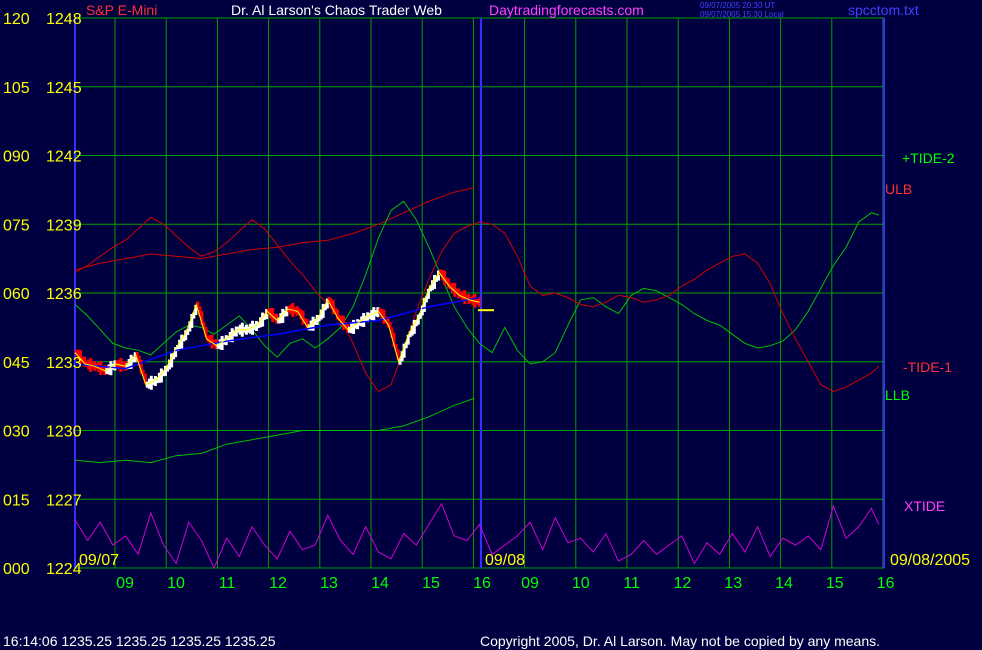 The height and width of the screenshot is (650, 982). What do you see at coordinates (737, 5) in the screenshot?
I see `header-timestamp-ut: 09/07/2005 20:30 UT` at bounding box center [737, 5].